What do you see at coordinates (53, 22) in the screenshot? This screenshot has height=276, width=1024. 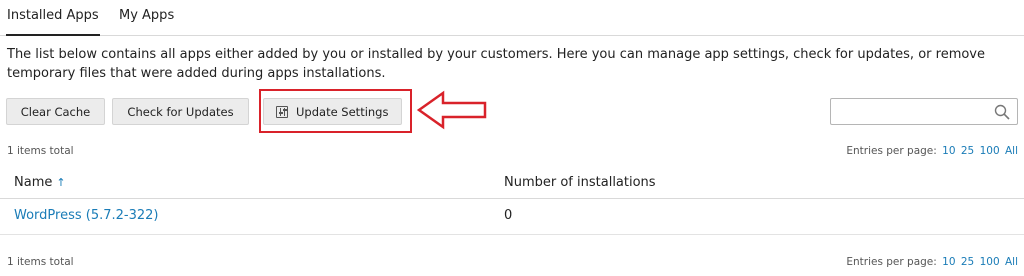 I see `tab-installed-apps: Installed Apps` at bounding box center [53, 22].